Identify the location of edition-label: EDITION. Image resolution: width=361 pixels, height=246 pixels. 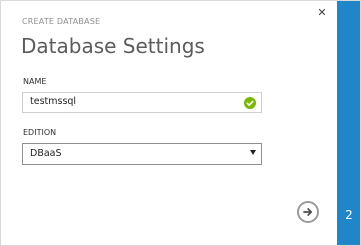
(40, 132).